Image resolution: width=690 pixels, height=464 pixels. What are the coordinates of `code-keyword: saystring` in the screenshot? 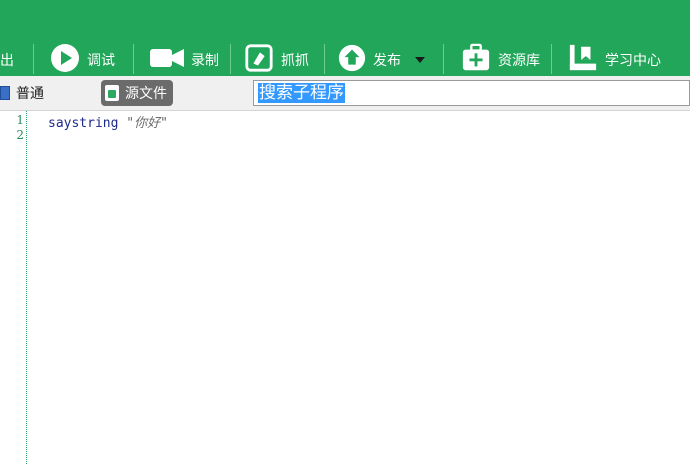 It's located at (83, 123).